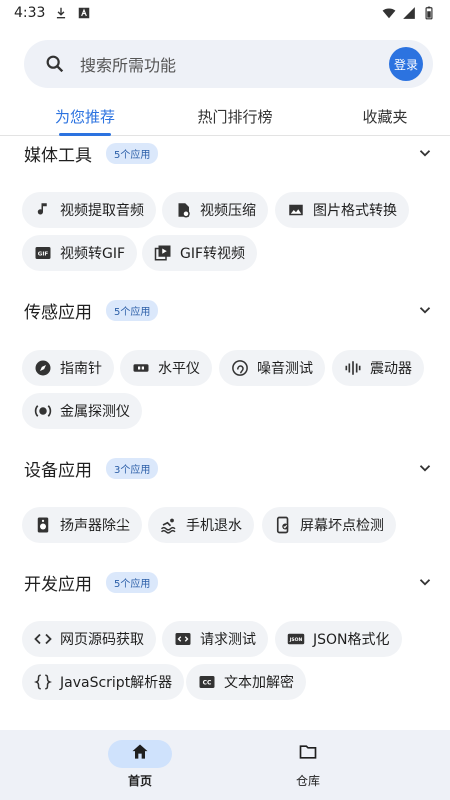 This screenshot has width=450, height=800. I want to click on music-note-icon, so click(43, 210).